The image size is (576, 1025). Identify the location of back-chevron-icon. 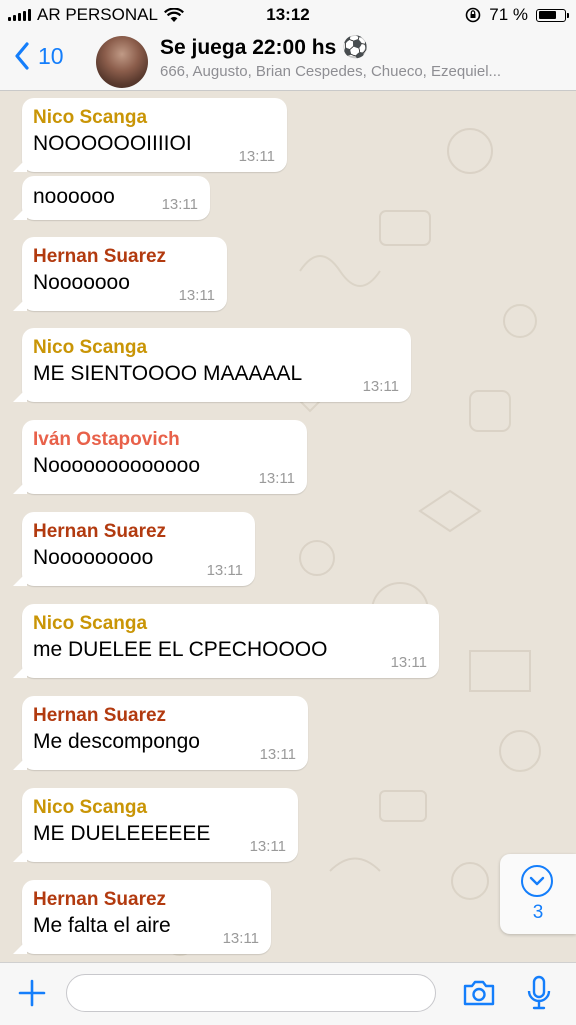
(22, 56).